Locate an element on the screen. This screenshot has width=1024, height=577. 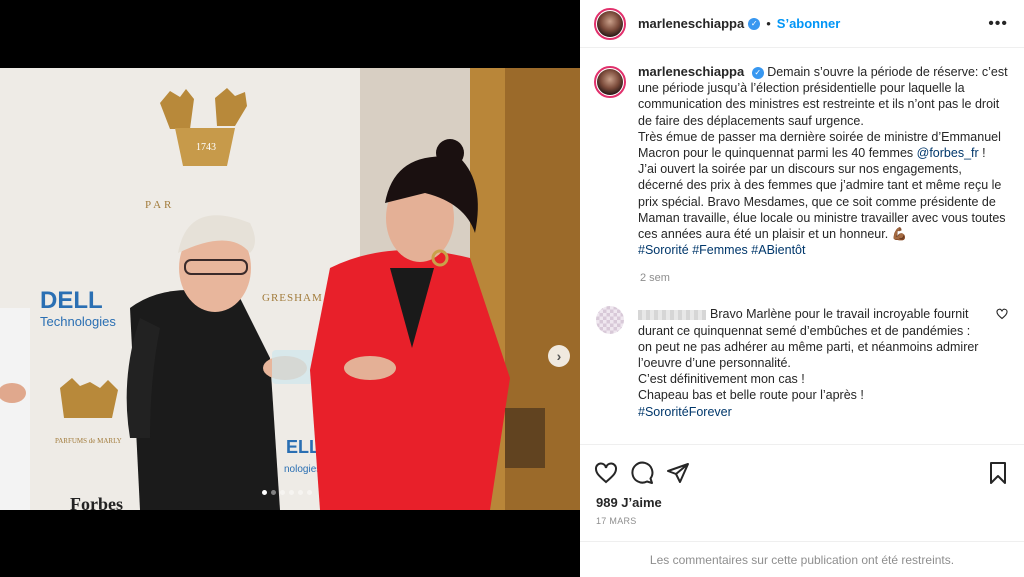
caption-username: marleneschiappa is located at coordinates (691, 71).